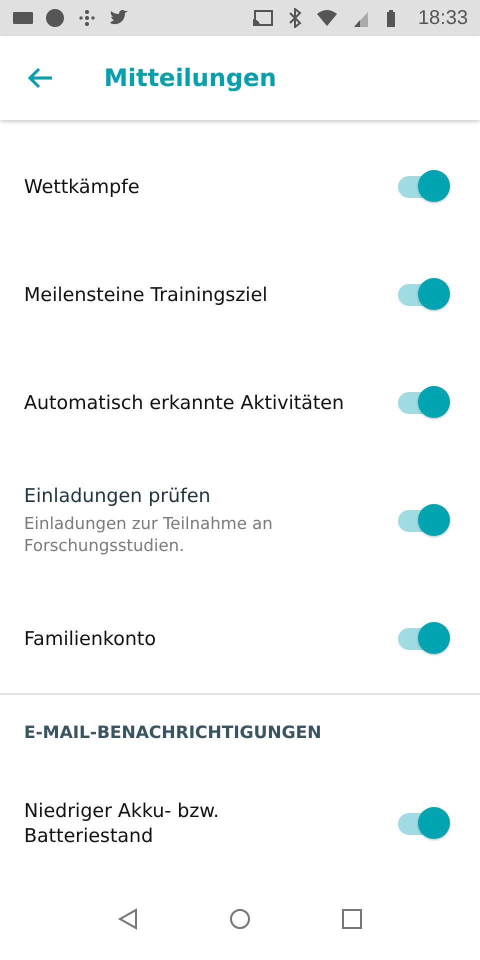 Image resolution: width=480 pixels, height=960 pixels. I want to click on setting-label: Wettkämpfe, so click(82, 187).